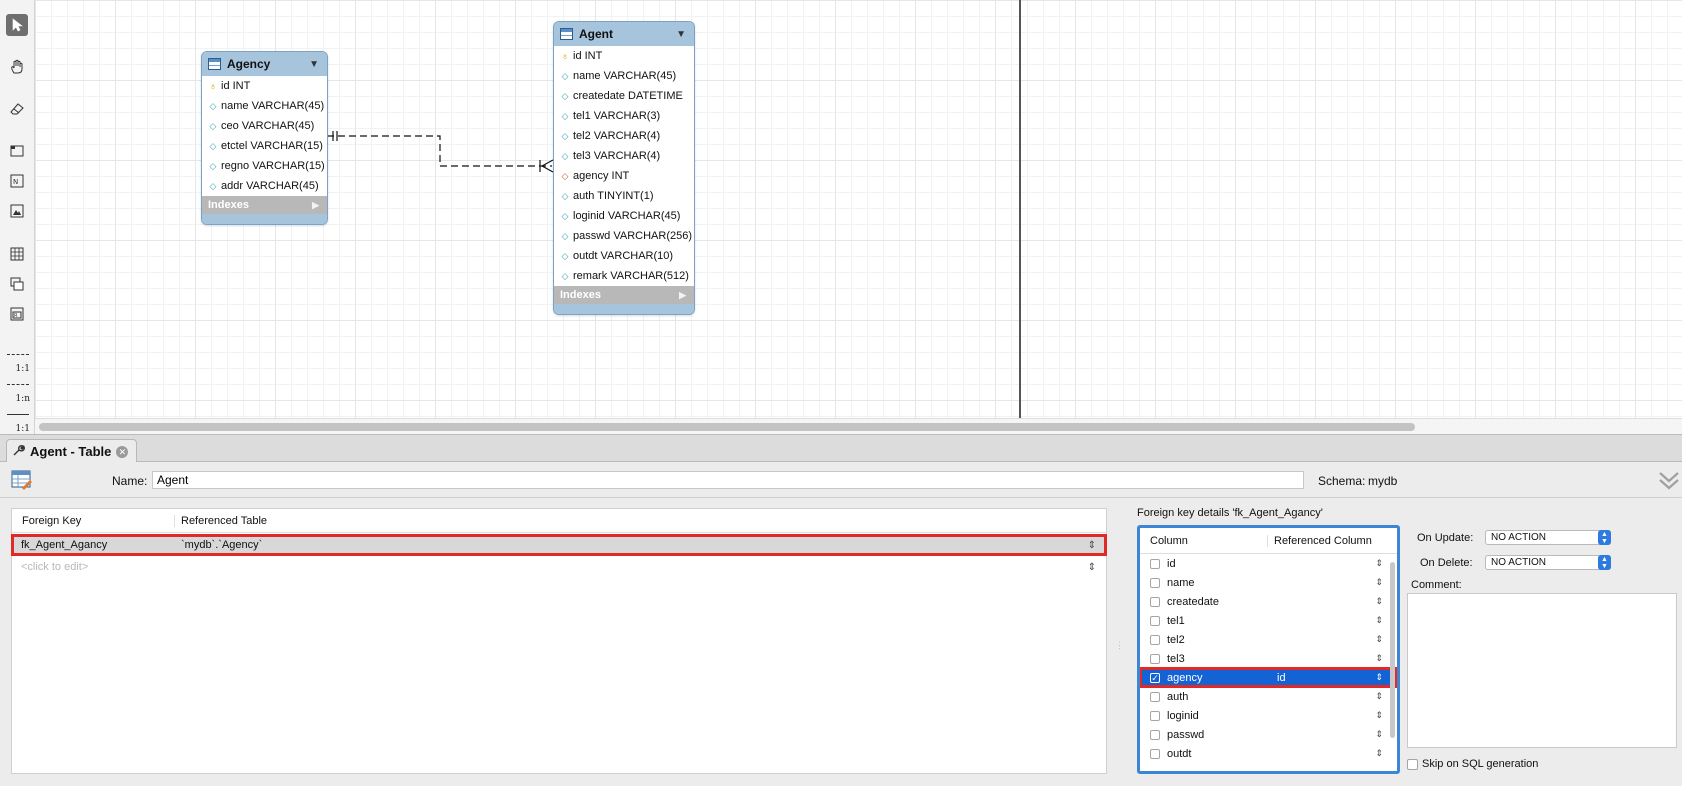 This screenshot has height=786, width=1682. I want to click on entity-column-row: ◇ etctel VARCHAR(15), so click(264, 146).